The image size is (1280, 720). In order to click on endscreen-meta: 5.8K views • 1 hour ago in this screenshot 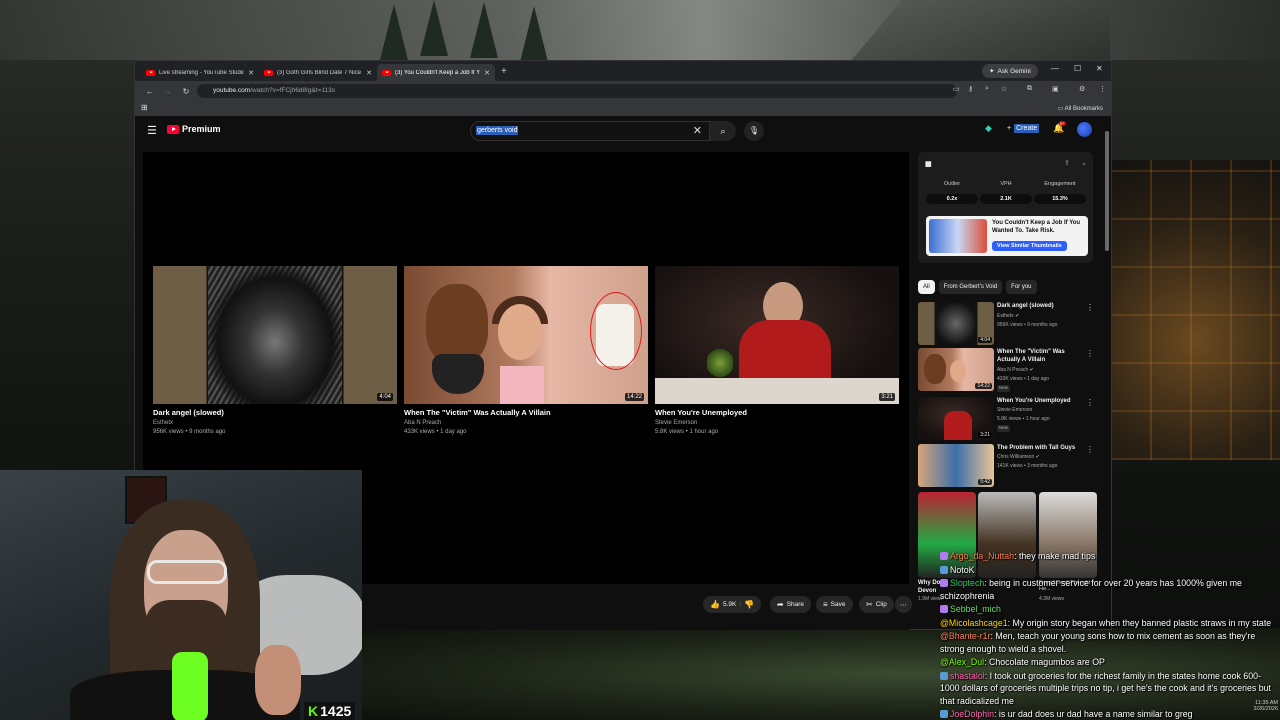, I will do `click(687, 431)`.